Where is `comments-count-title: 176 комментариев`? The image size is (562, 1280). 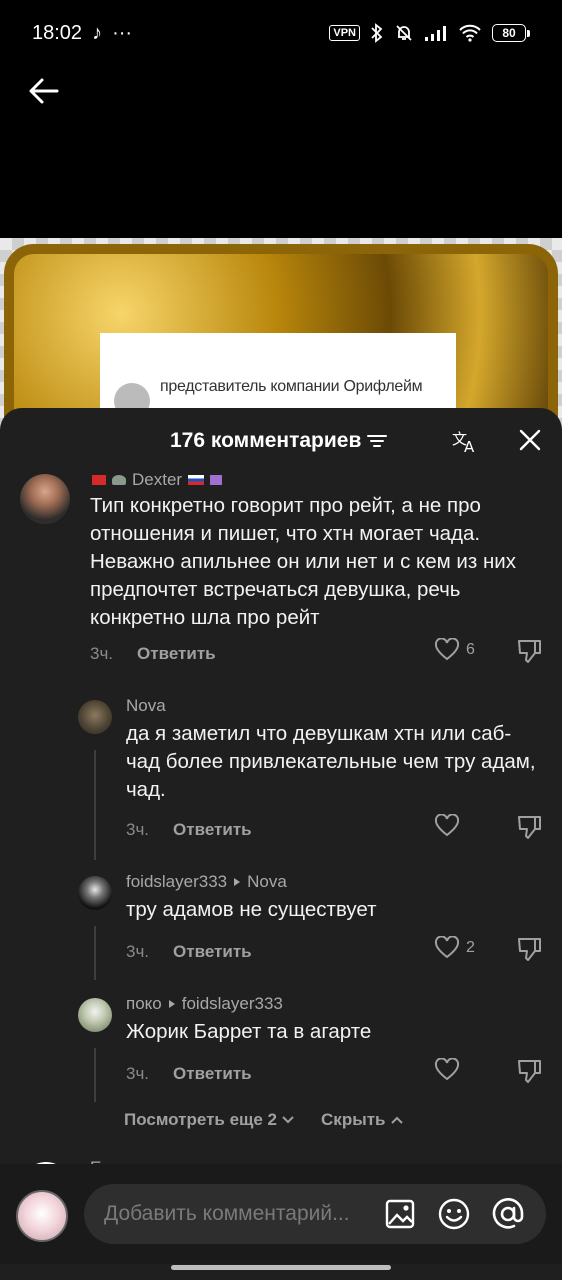
comments-count-title: 176 комментариев is located at coordinates (279, 441).